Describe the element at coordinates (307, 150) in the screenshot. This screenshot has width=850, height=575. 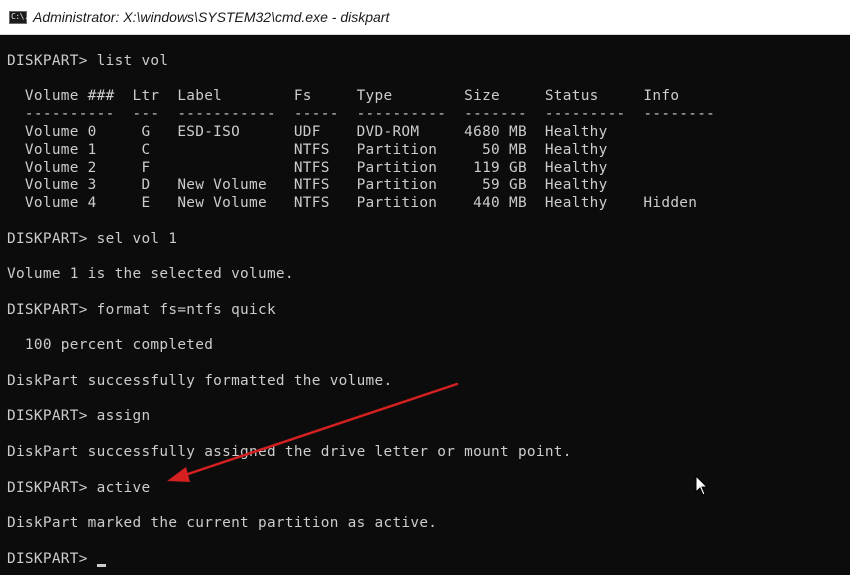
I see `console-line: Volume 1 C NTFS Partition 50 MB Healthy` at that location.